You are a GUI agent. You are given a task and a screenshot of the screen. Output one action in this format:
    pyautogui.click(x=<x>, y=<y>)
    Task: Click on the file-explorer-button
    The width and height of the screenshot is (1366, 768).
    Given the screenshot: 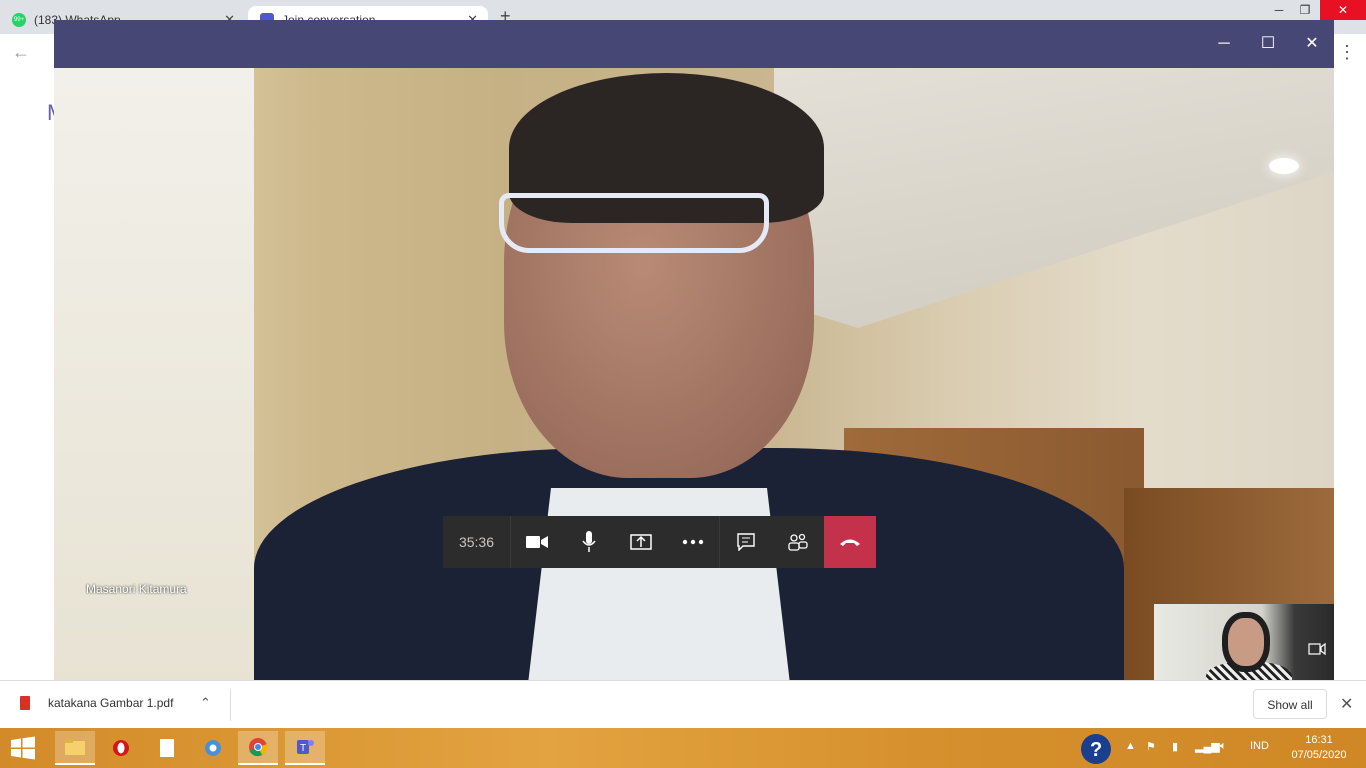 What is the action you would take?
    pyautogui.click(x=75, y=748)
    